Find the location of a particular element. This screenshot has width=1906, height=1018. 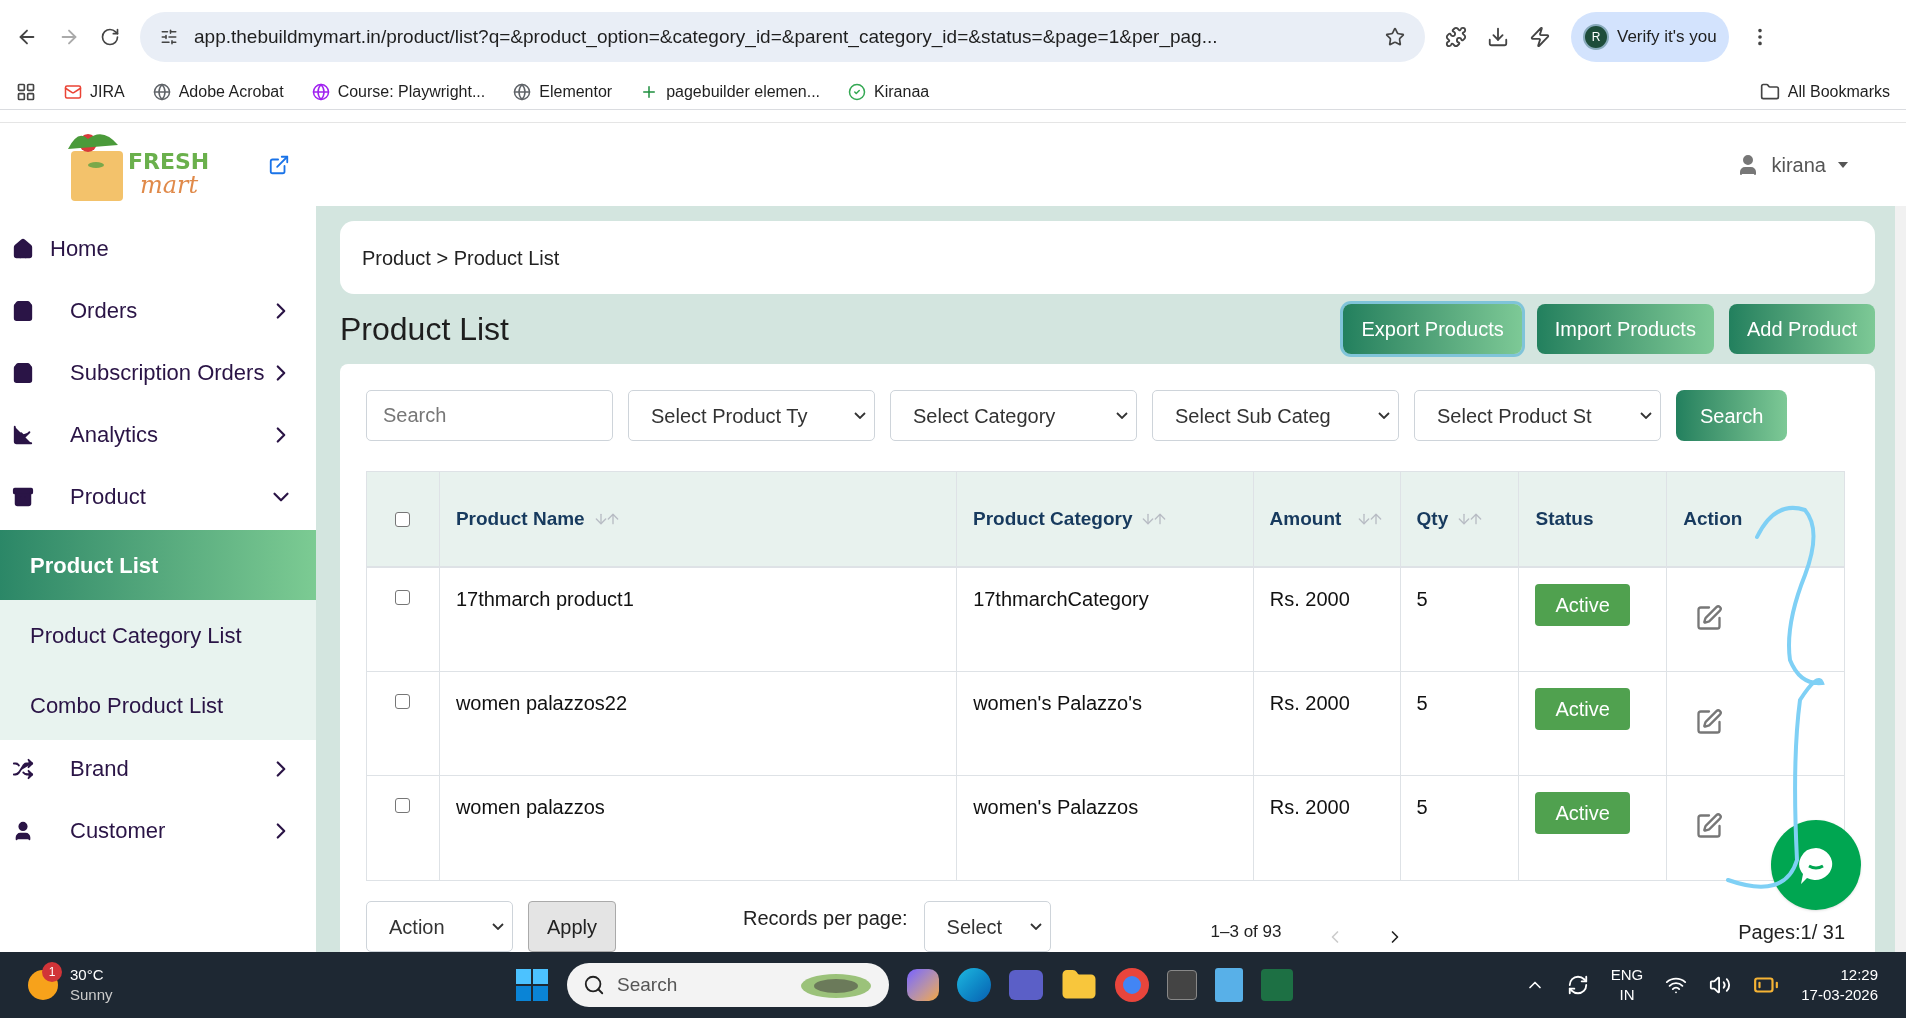

user-menu: kirana is located at coordinates (1791, 164).